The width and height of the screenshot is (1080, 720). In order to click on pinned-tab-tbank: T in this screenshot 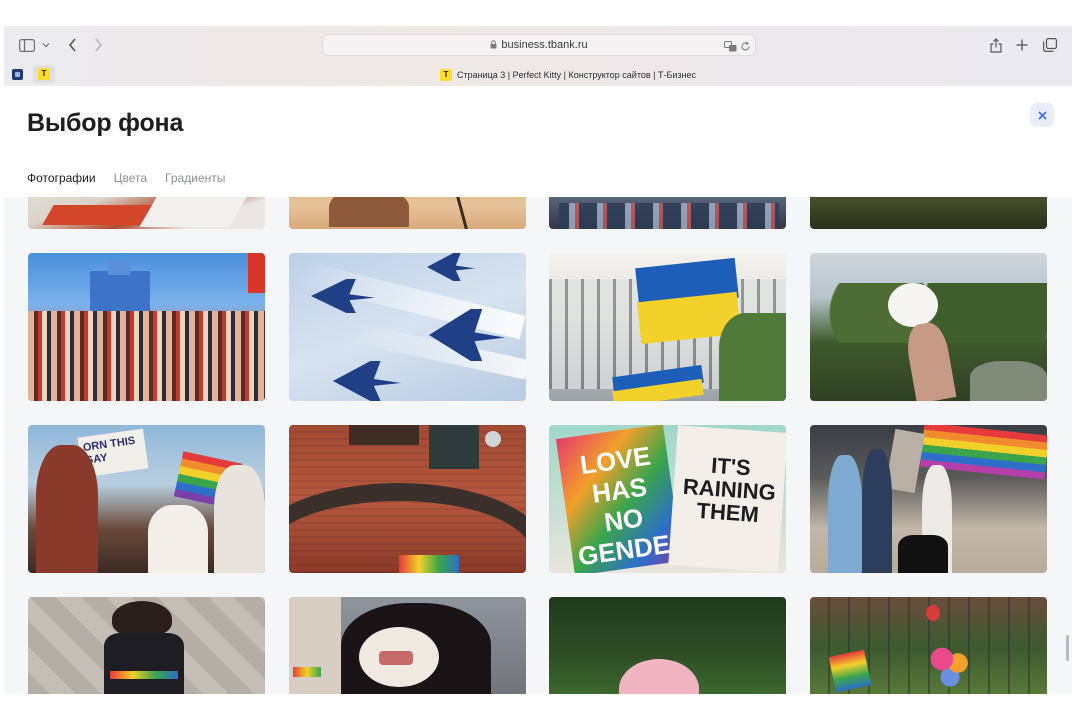, I will do `click(44, 74)`.